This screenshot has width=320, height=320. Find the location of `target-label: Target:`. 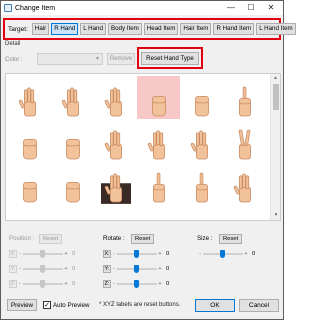

target-label: Target: is located at coordinates (18, 29).